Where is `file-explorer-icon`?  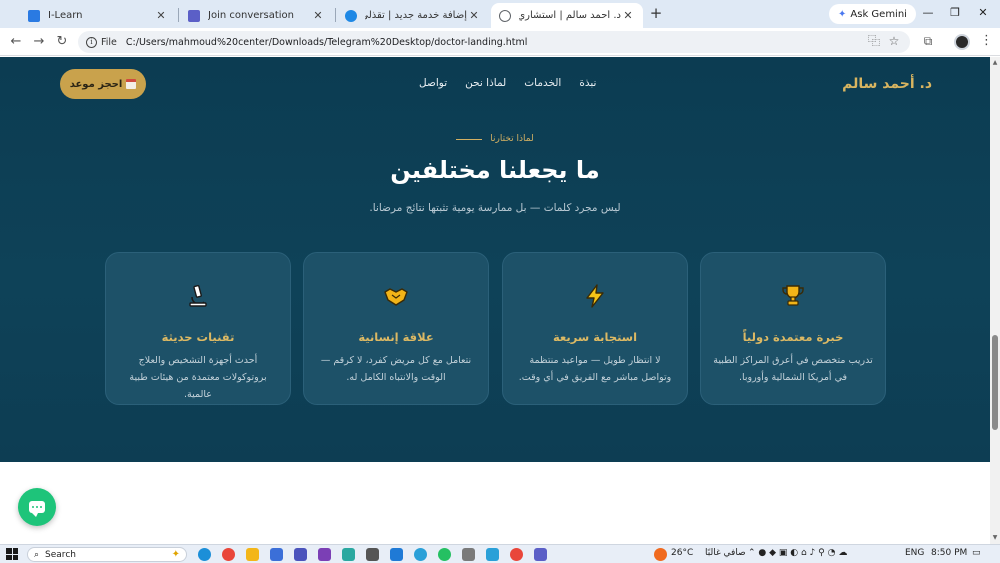
file-explorer-icon is located at coordinates (252, 554).